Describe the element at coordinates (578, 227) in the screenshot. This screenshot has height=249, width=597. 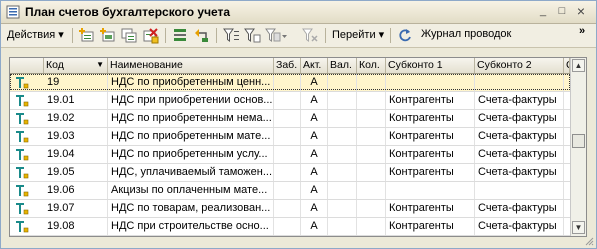
I see `scroll-down-icon: ▼` at that location.